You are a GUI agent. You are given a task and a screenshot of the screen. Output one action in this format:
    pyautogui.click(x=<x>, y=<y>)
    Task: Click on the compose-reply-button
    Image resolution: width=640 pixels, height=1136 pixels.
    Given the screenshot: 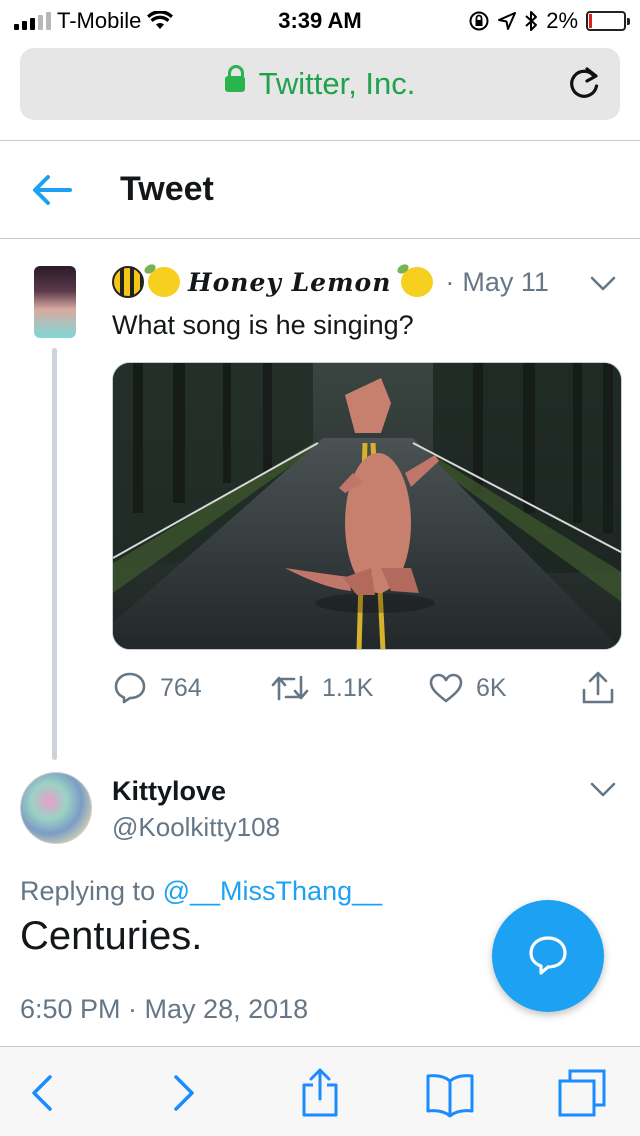 What is the action you would take?
    pyautogui.click(x=548, y=956)
    